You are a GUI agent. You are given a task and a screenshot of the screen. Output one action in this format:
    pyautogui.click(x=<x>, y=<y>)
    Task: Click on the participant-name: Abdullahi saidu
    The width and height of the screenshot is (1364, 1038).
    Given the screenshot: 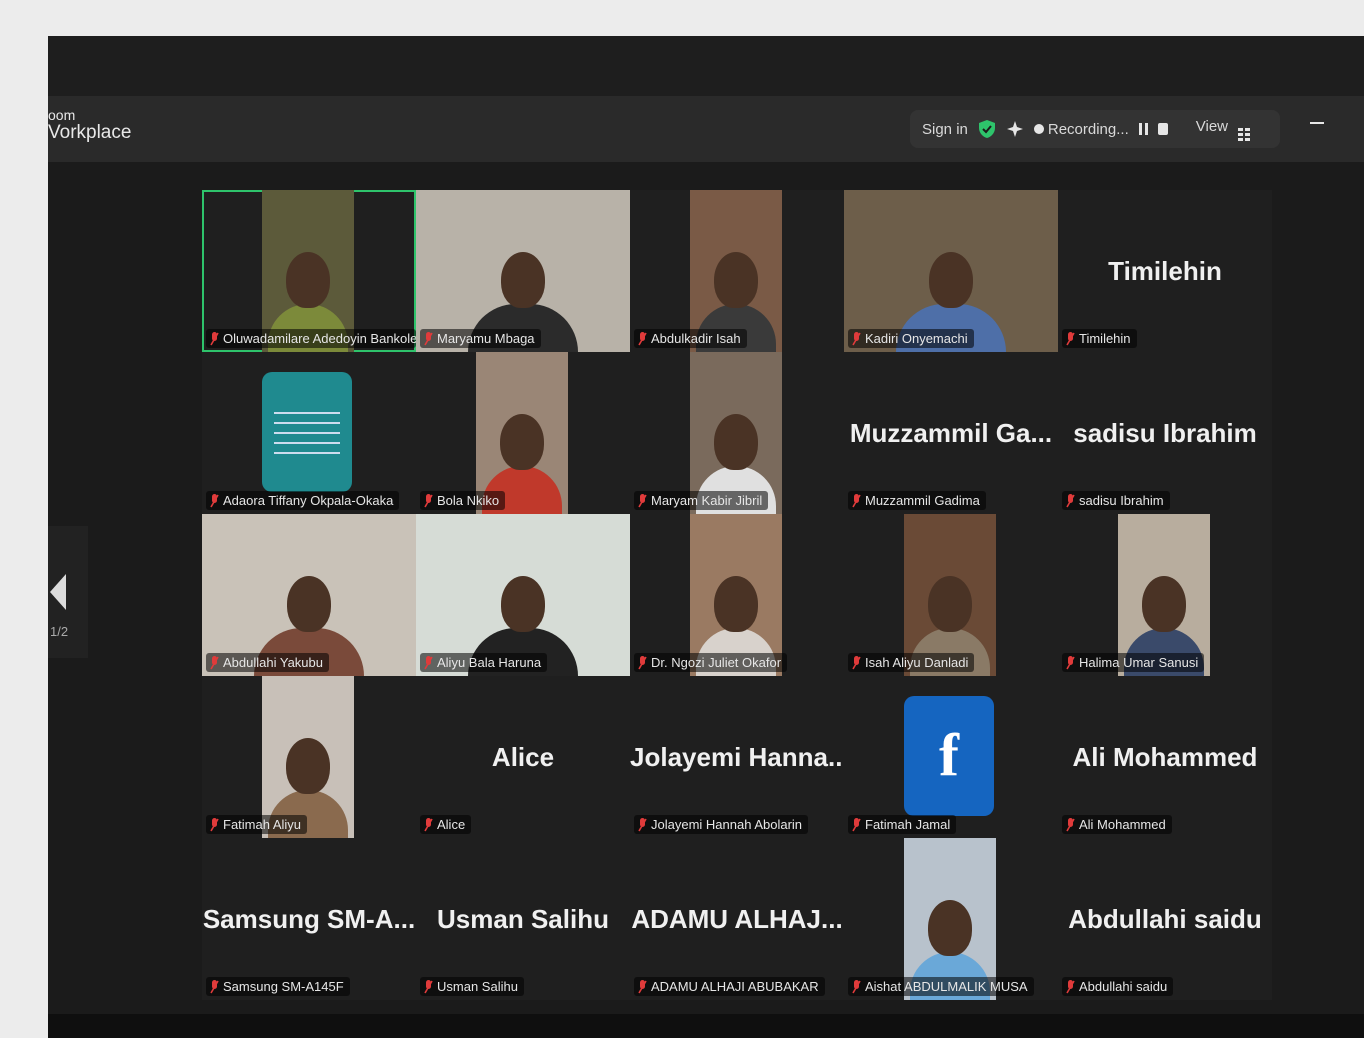 What is the action you would take?
    pyautogui.click(x=1123, y=986)
    